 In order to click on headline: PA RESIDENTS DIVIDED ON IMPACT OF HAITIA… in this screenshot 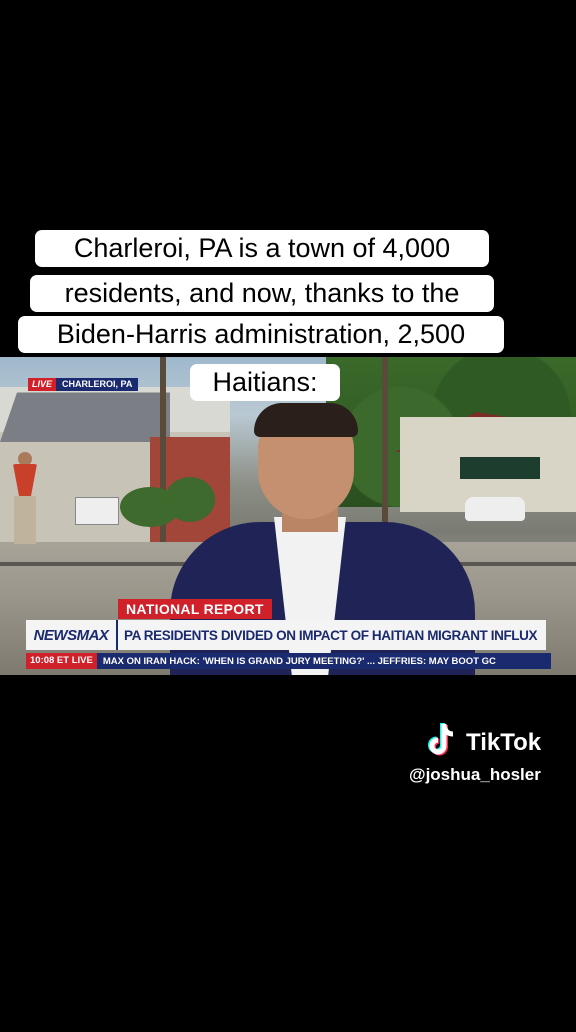, I will do `click(331, 635)`.